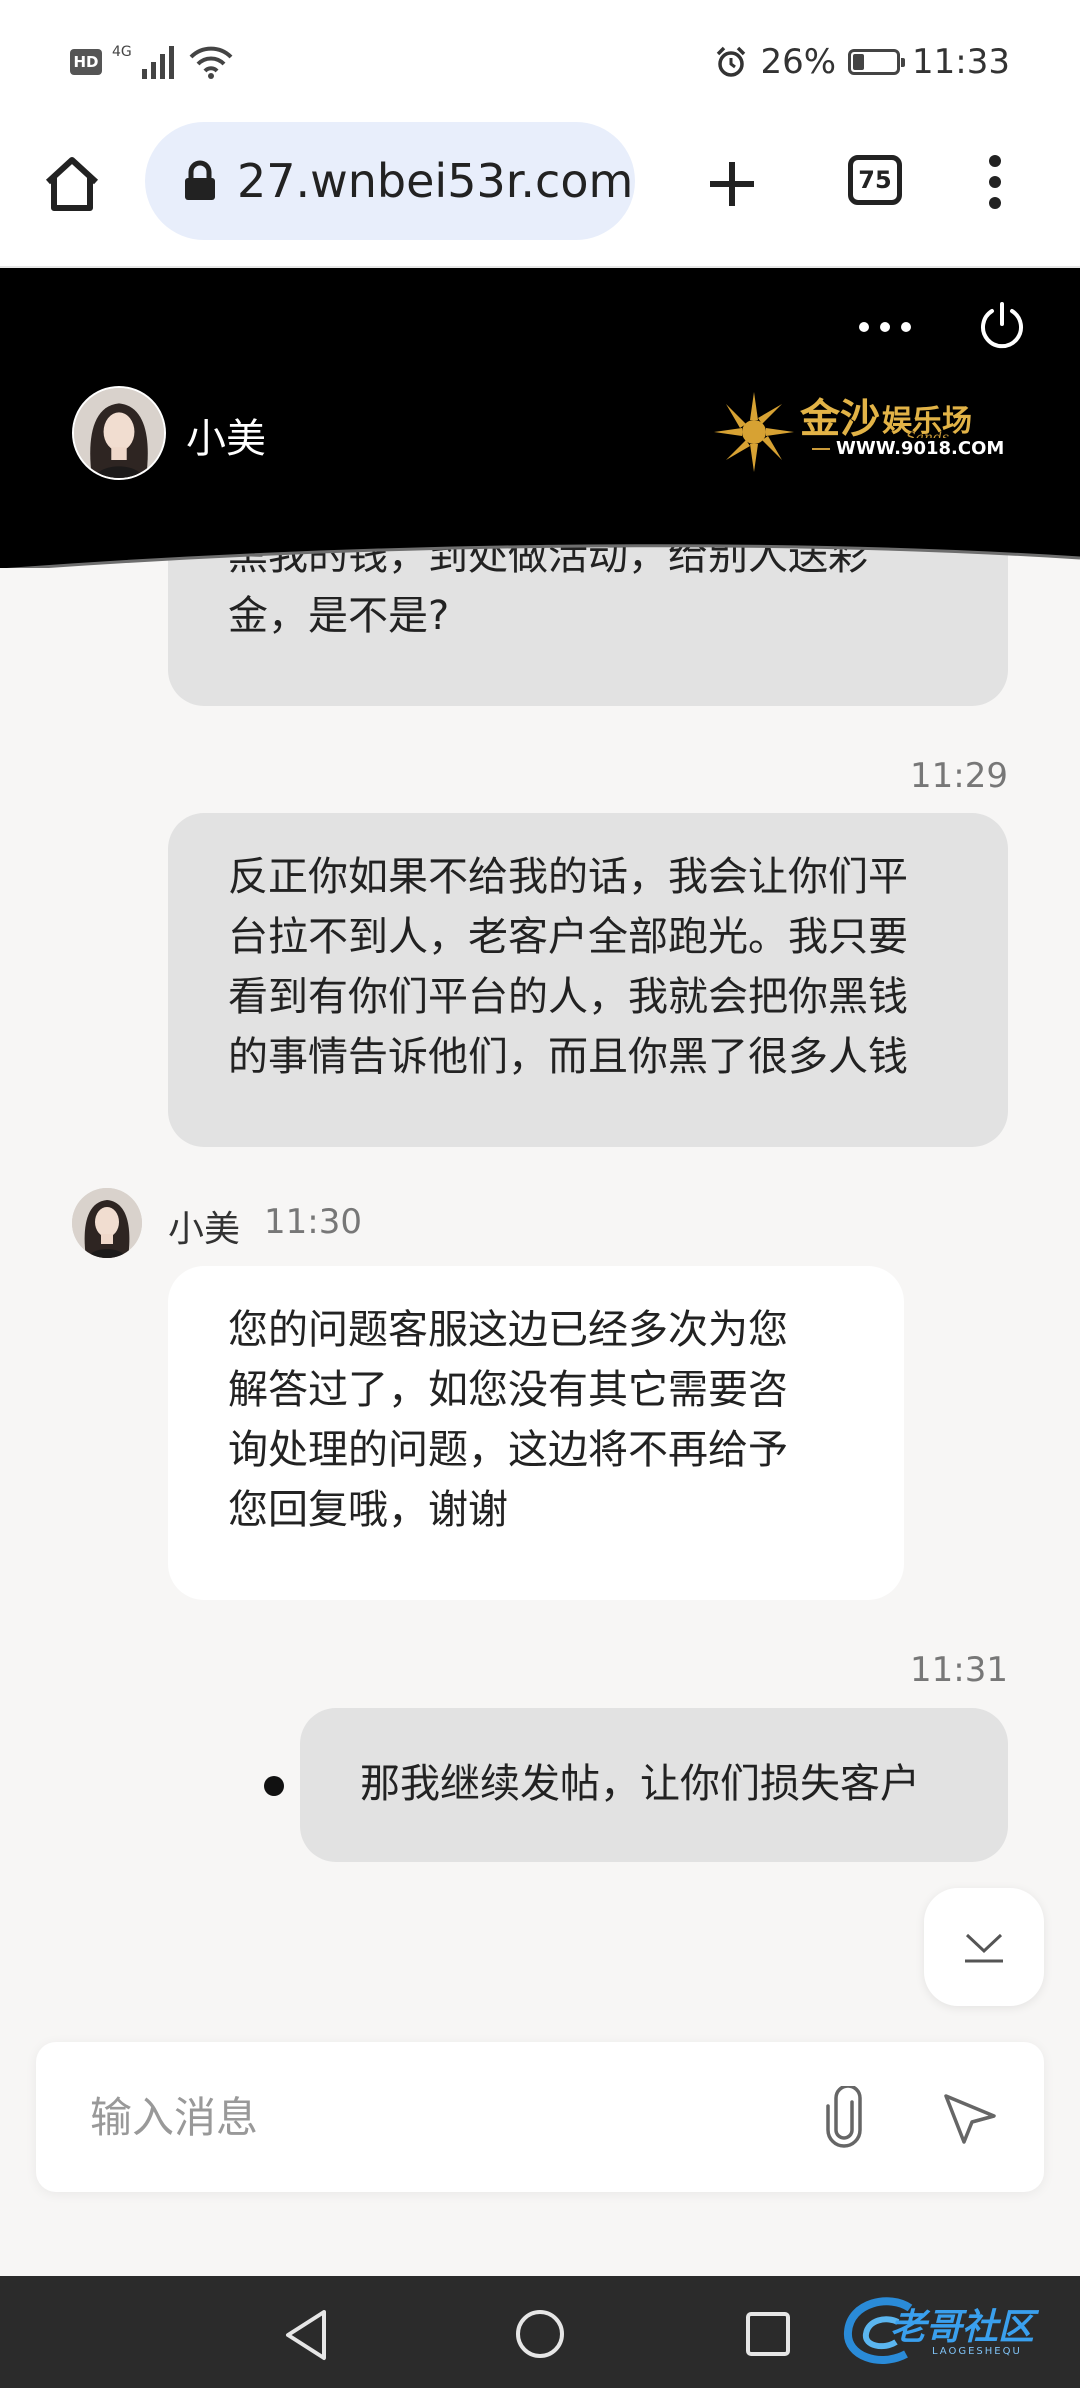  I want to click on home-icon, so click(72, 184).